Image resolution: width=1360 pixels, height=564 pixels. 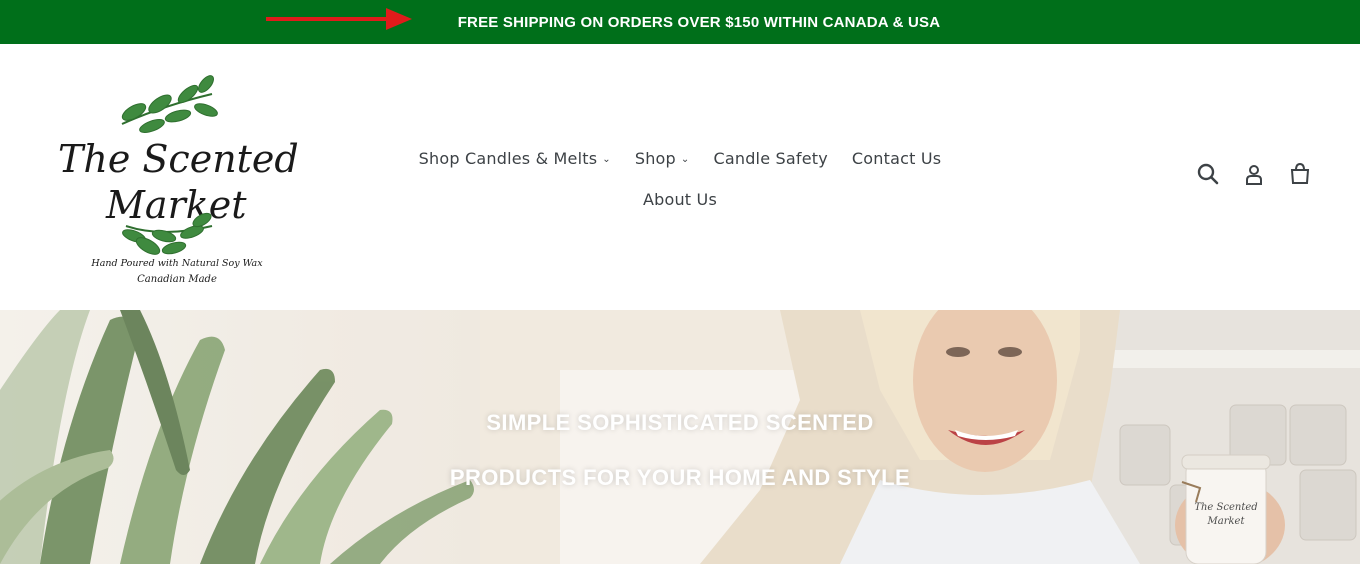 I want to click on hero-heading-line1: SIMPLE SOPHISTICATED SCENTED, so click(x=680, y=422).